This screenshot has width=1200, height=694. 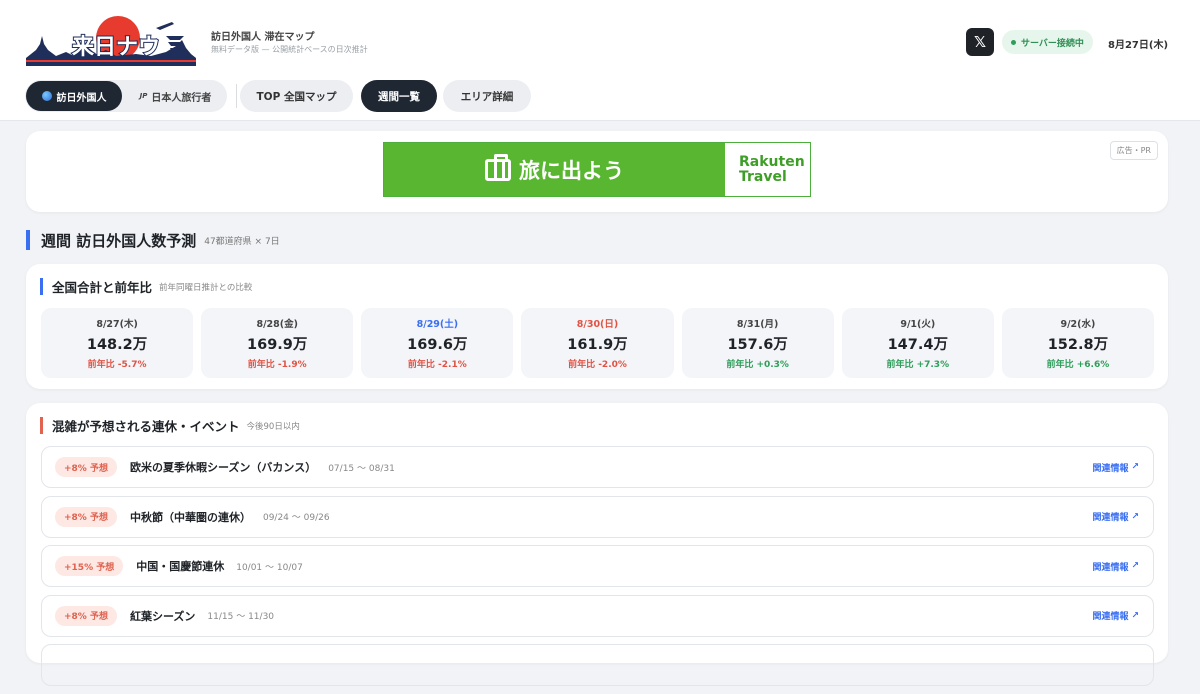 I want to click on list-item, so click(x=597, y=665).